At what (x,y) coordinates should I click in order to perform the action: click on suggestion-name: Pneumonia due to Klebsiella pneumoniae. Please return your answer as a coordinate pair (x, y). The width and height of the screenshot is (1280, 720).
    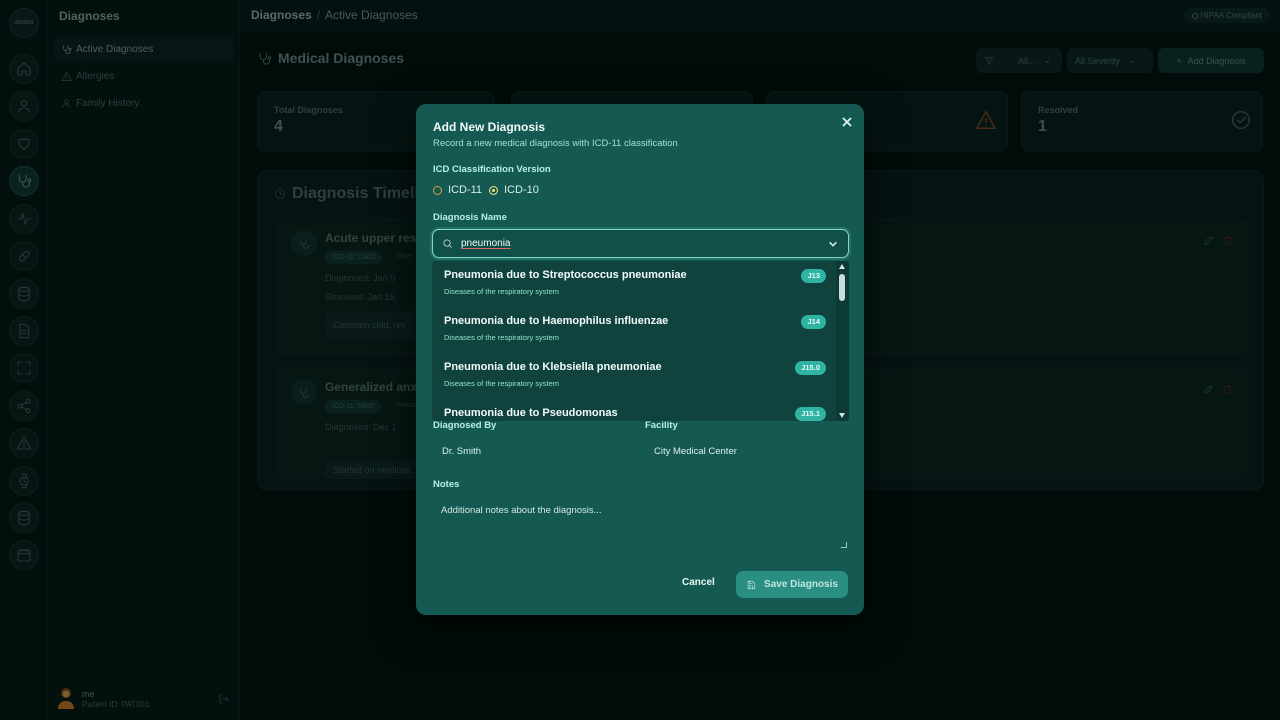
    Looking at the image, I should click on (553, 367).